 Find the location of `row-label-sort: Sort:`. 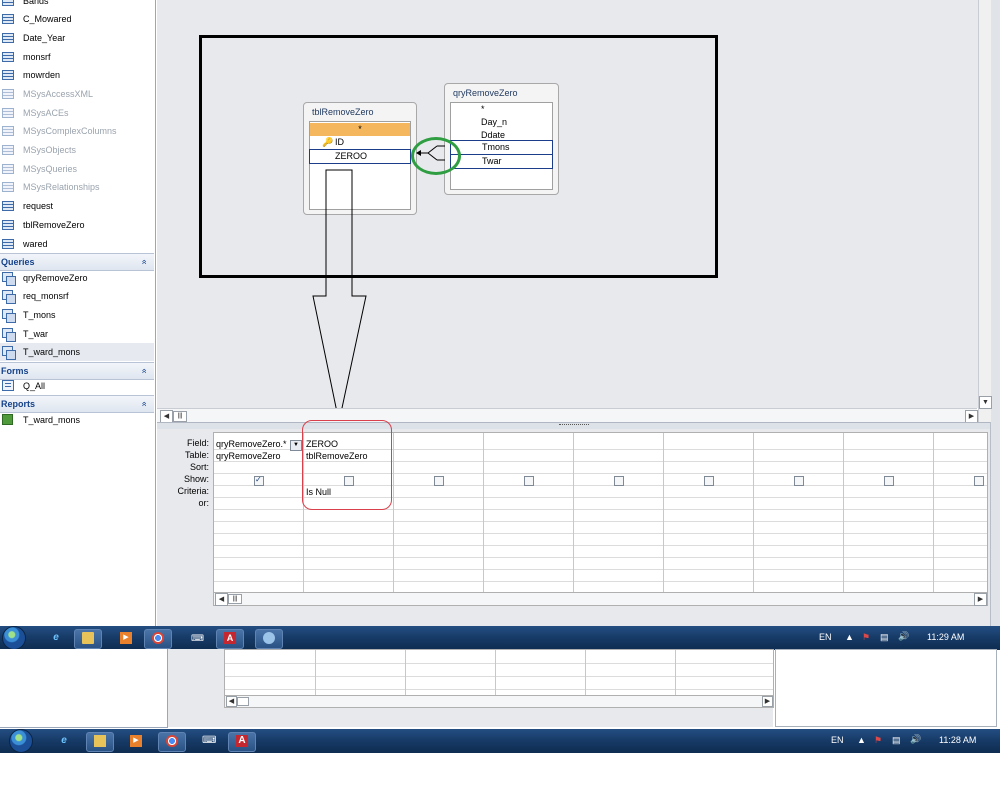

row-label-sort: Sort: is located at coordinates (199, 467).